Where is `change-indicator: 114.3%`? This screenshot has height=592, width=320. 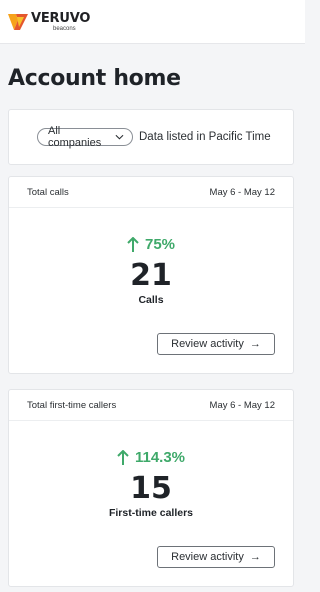
change-indicator: 114.3% is located at coordinates (151, 457).